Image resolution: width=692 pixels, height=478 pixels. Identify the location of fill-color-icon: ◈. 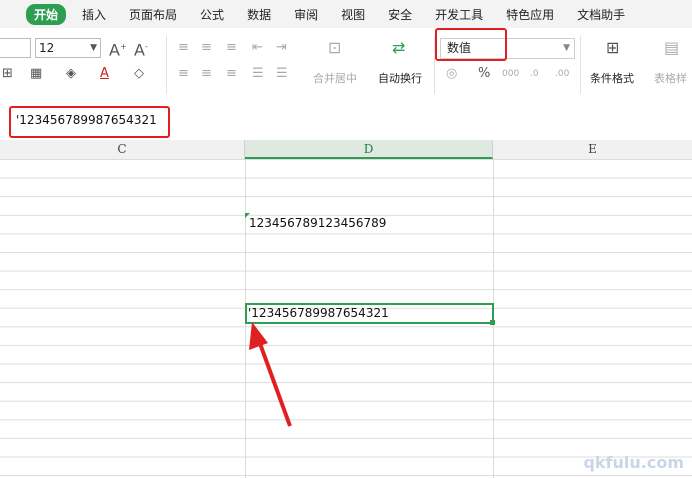
(71, 74).